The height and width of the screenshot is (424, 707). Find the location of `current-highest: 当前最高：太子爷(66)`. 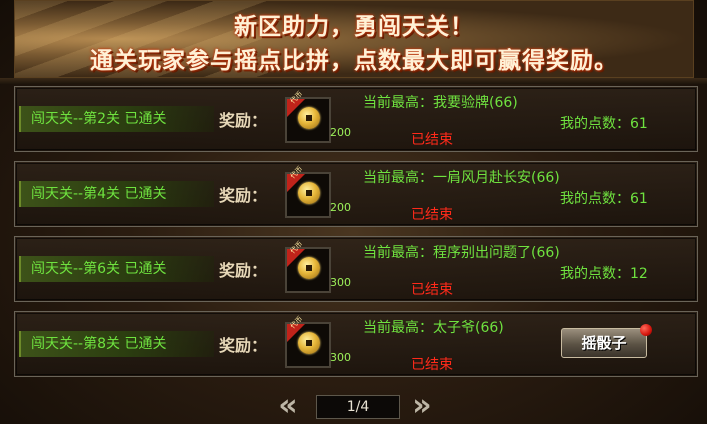

current-highest: 当前最高：太子爷(66) is located at coordinates (433, 328).